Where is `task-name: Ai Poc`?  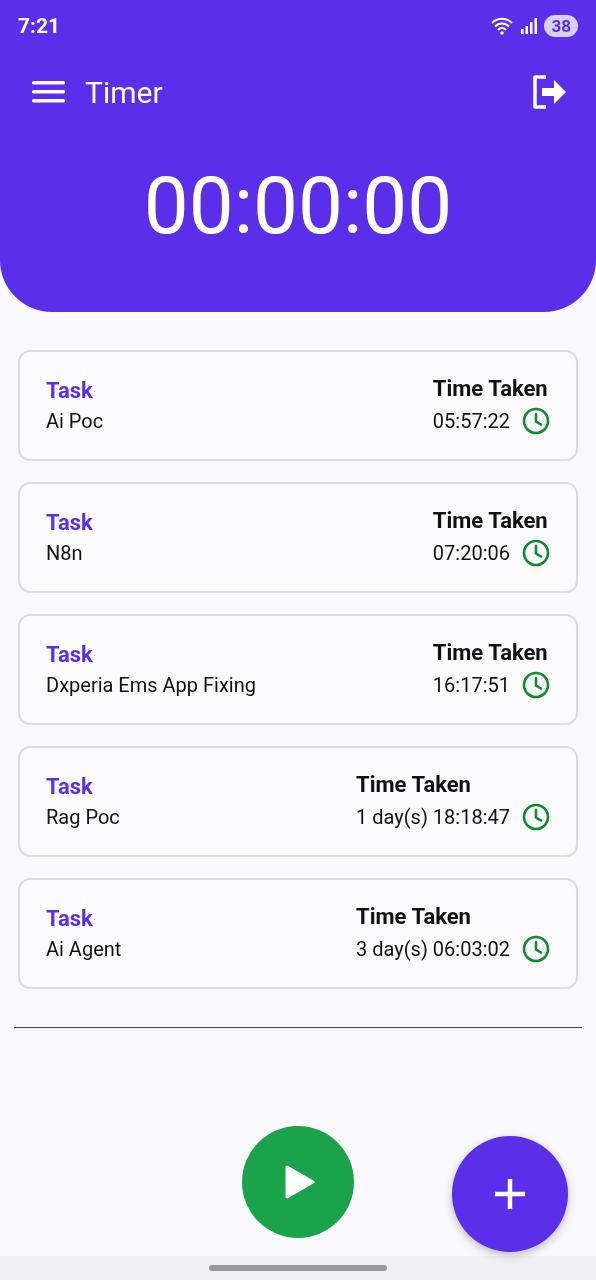
task-name: Ai Poc is located at coordinates (75, 421).